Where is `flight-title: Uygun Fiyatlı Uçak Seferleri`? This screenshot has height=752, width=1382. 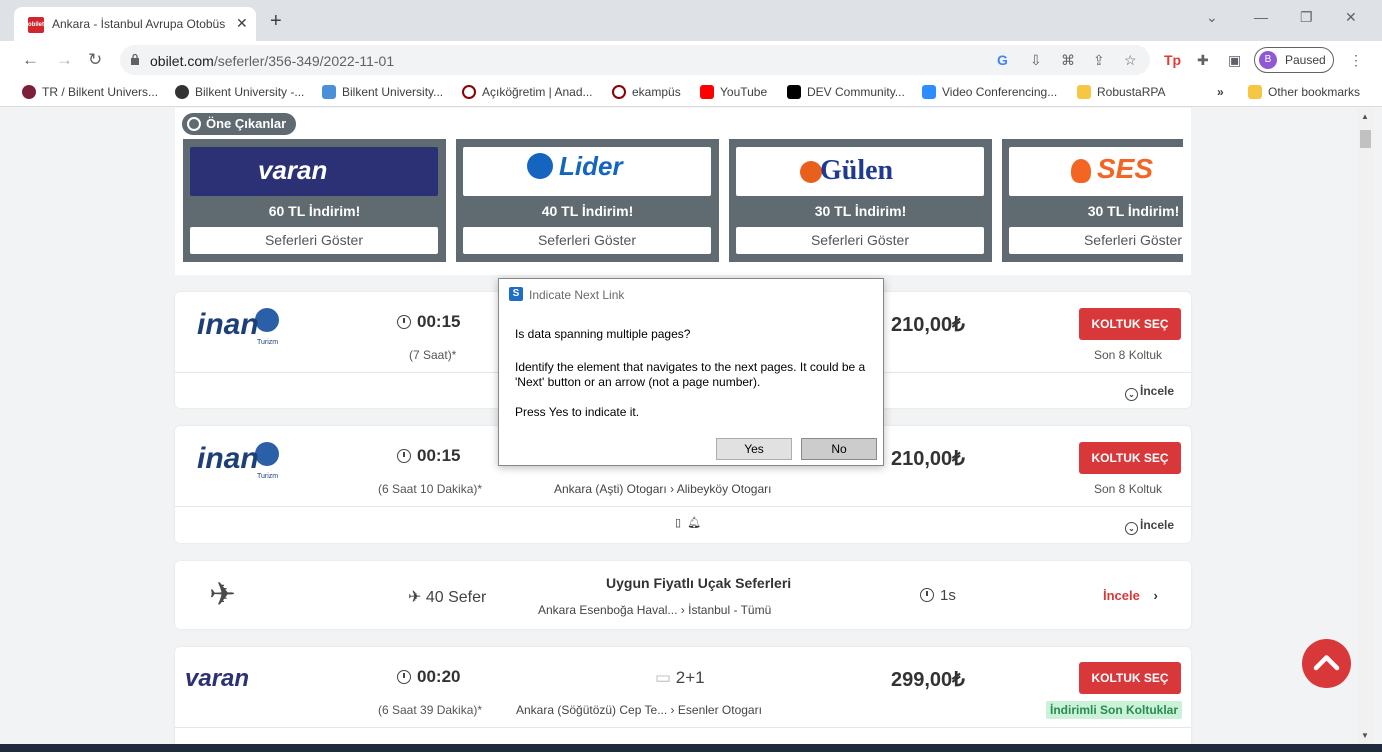 flight-title: Uygun Fiyatlı Uçak Seferleri is located at coordinates (699, 583).